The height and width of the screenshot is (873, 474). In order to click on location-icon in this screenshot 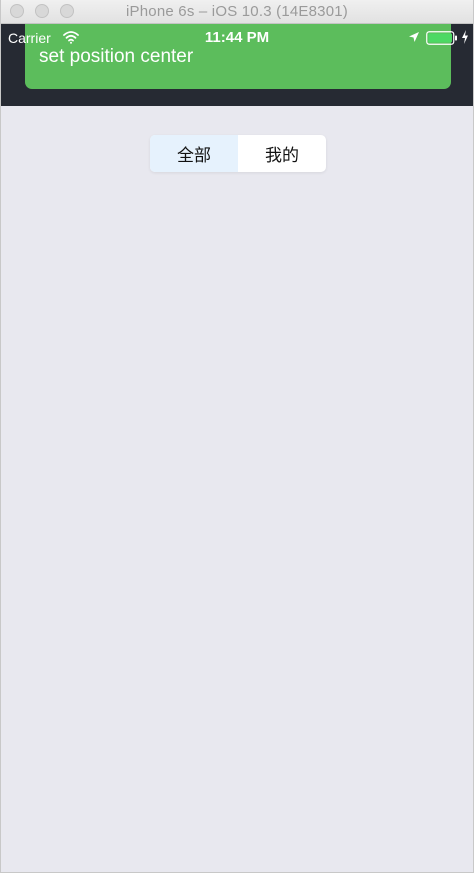, I will do `click(414, 37)`.